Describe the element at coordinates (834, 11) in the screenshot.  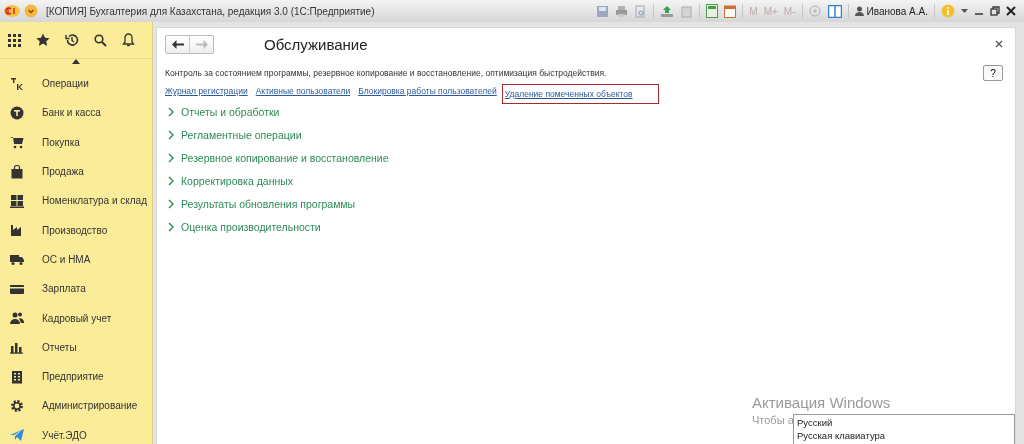
I see `panels-icon` at that location.